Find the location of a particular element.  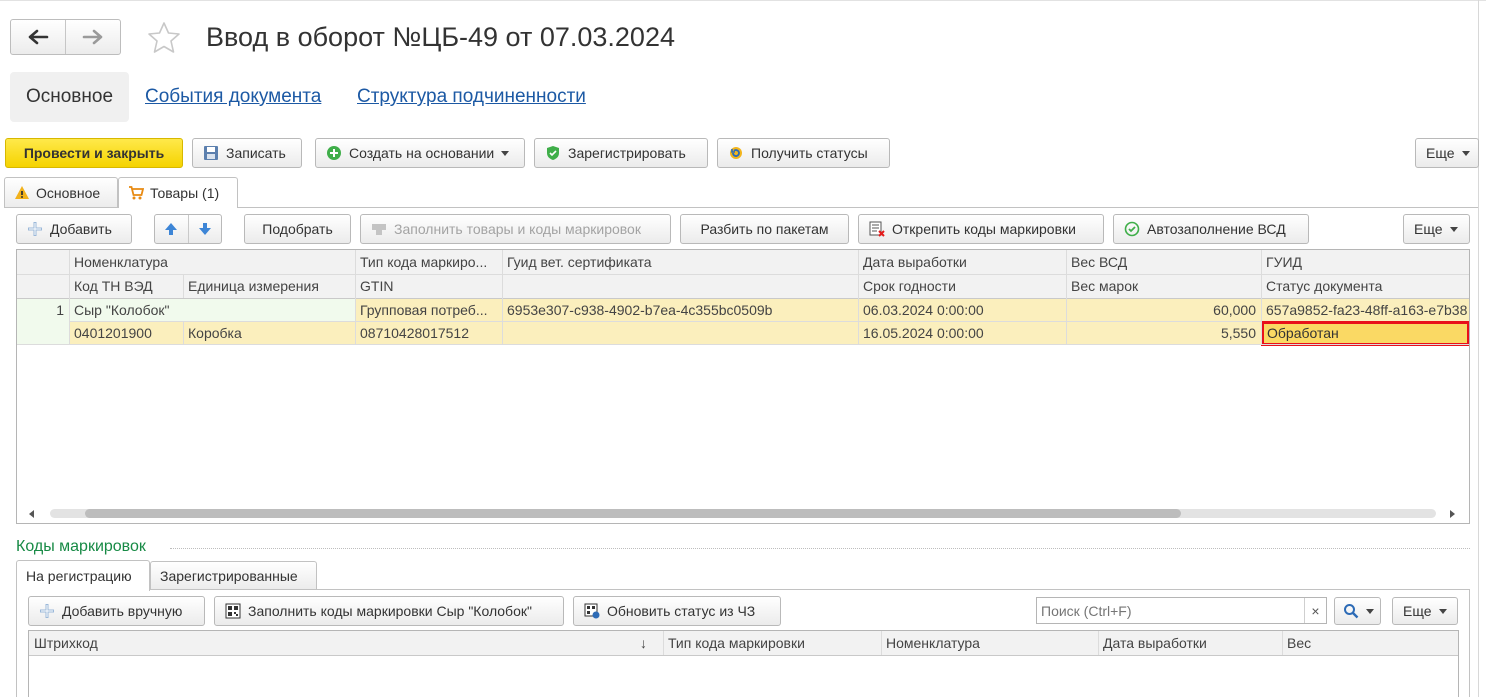

add-manual-button: Добавить вручную is located at coordinates (116, 611).